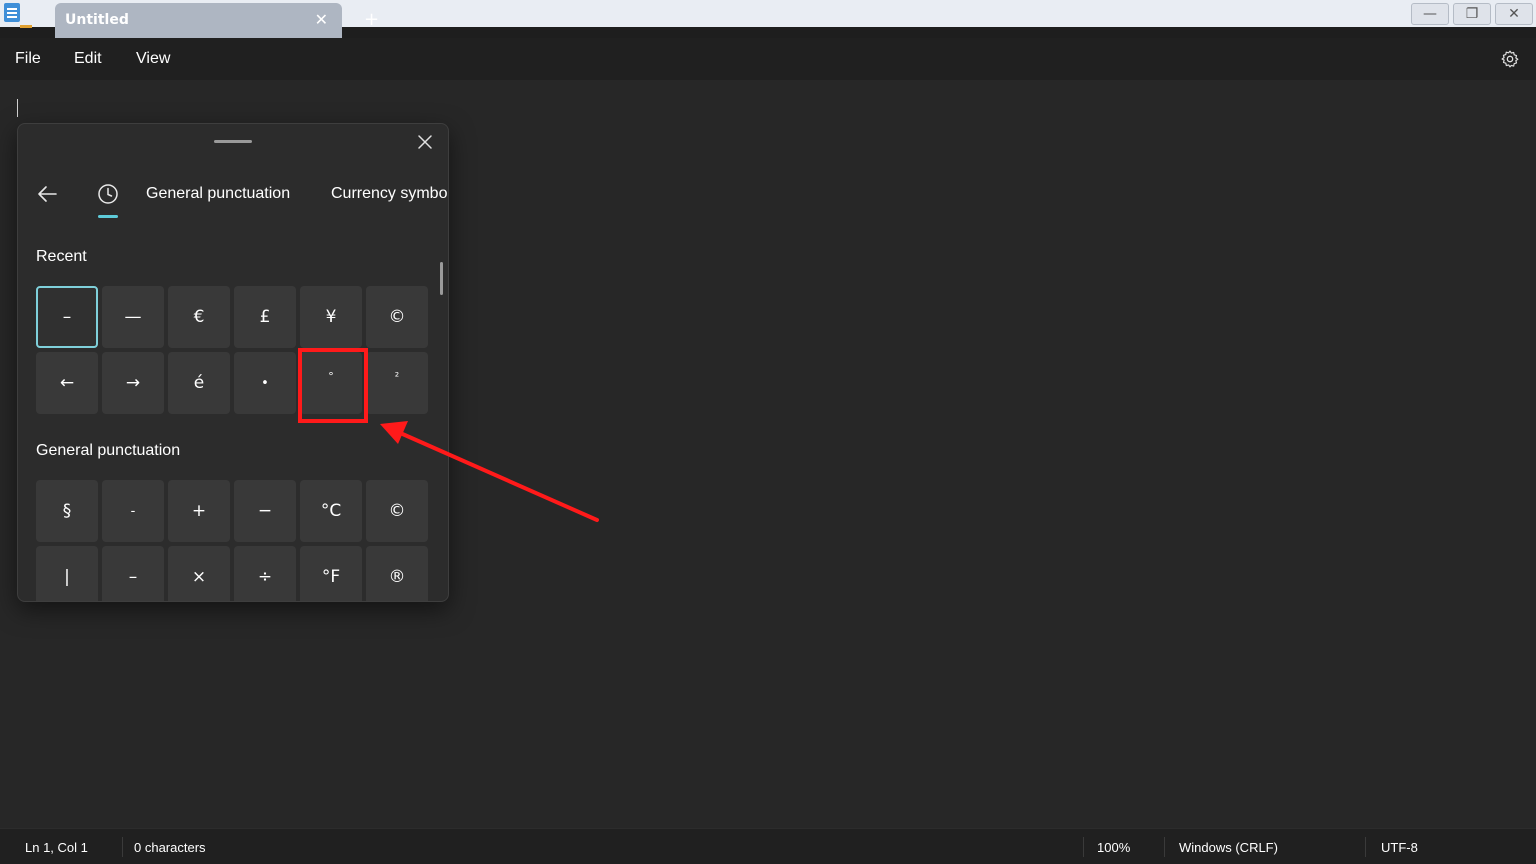 This screenshot has width=1536, height=864. Describe the element at coordinates (47, 194) in the screenshot. I see `back-arrow-icon` at that location.